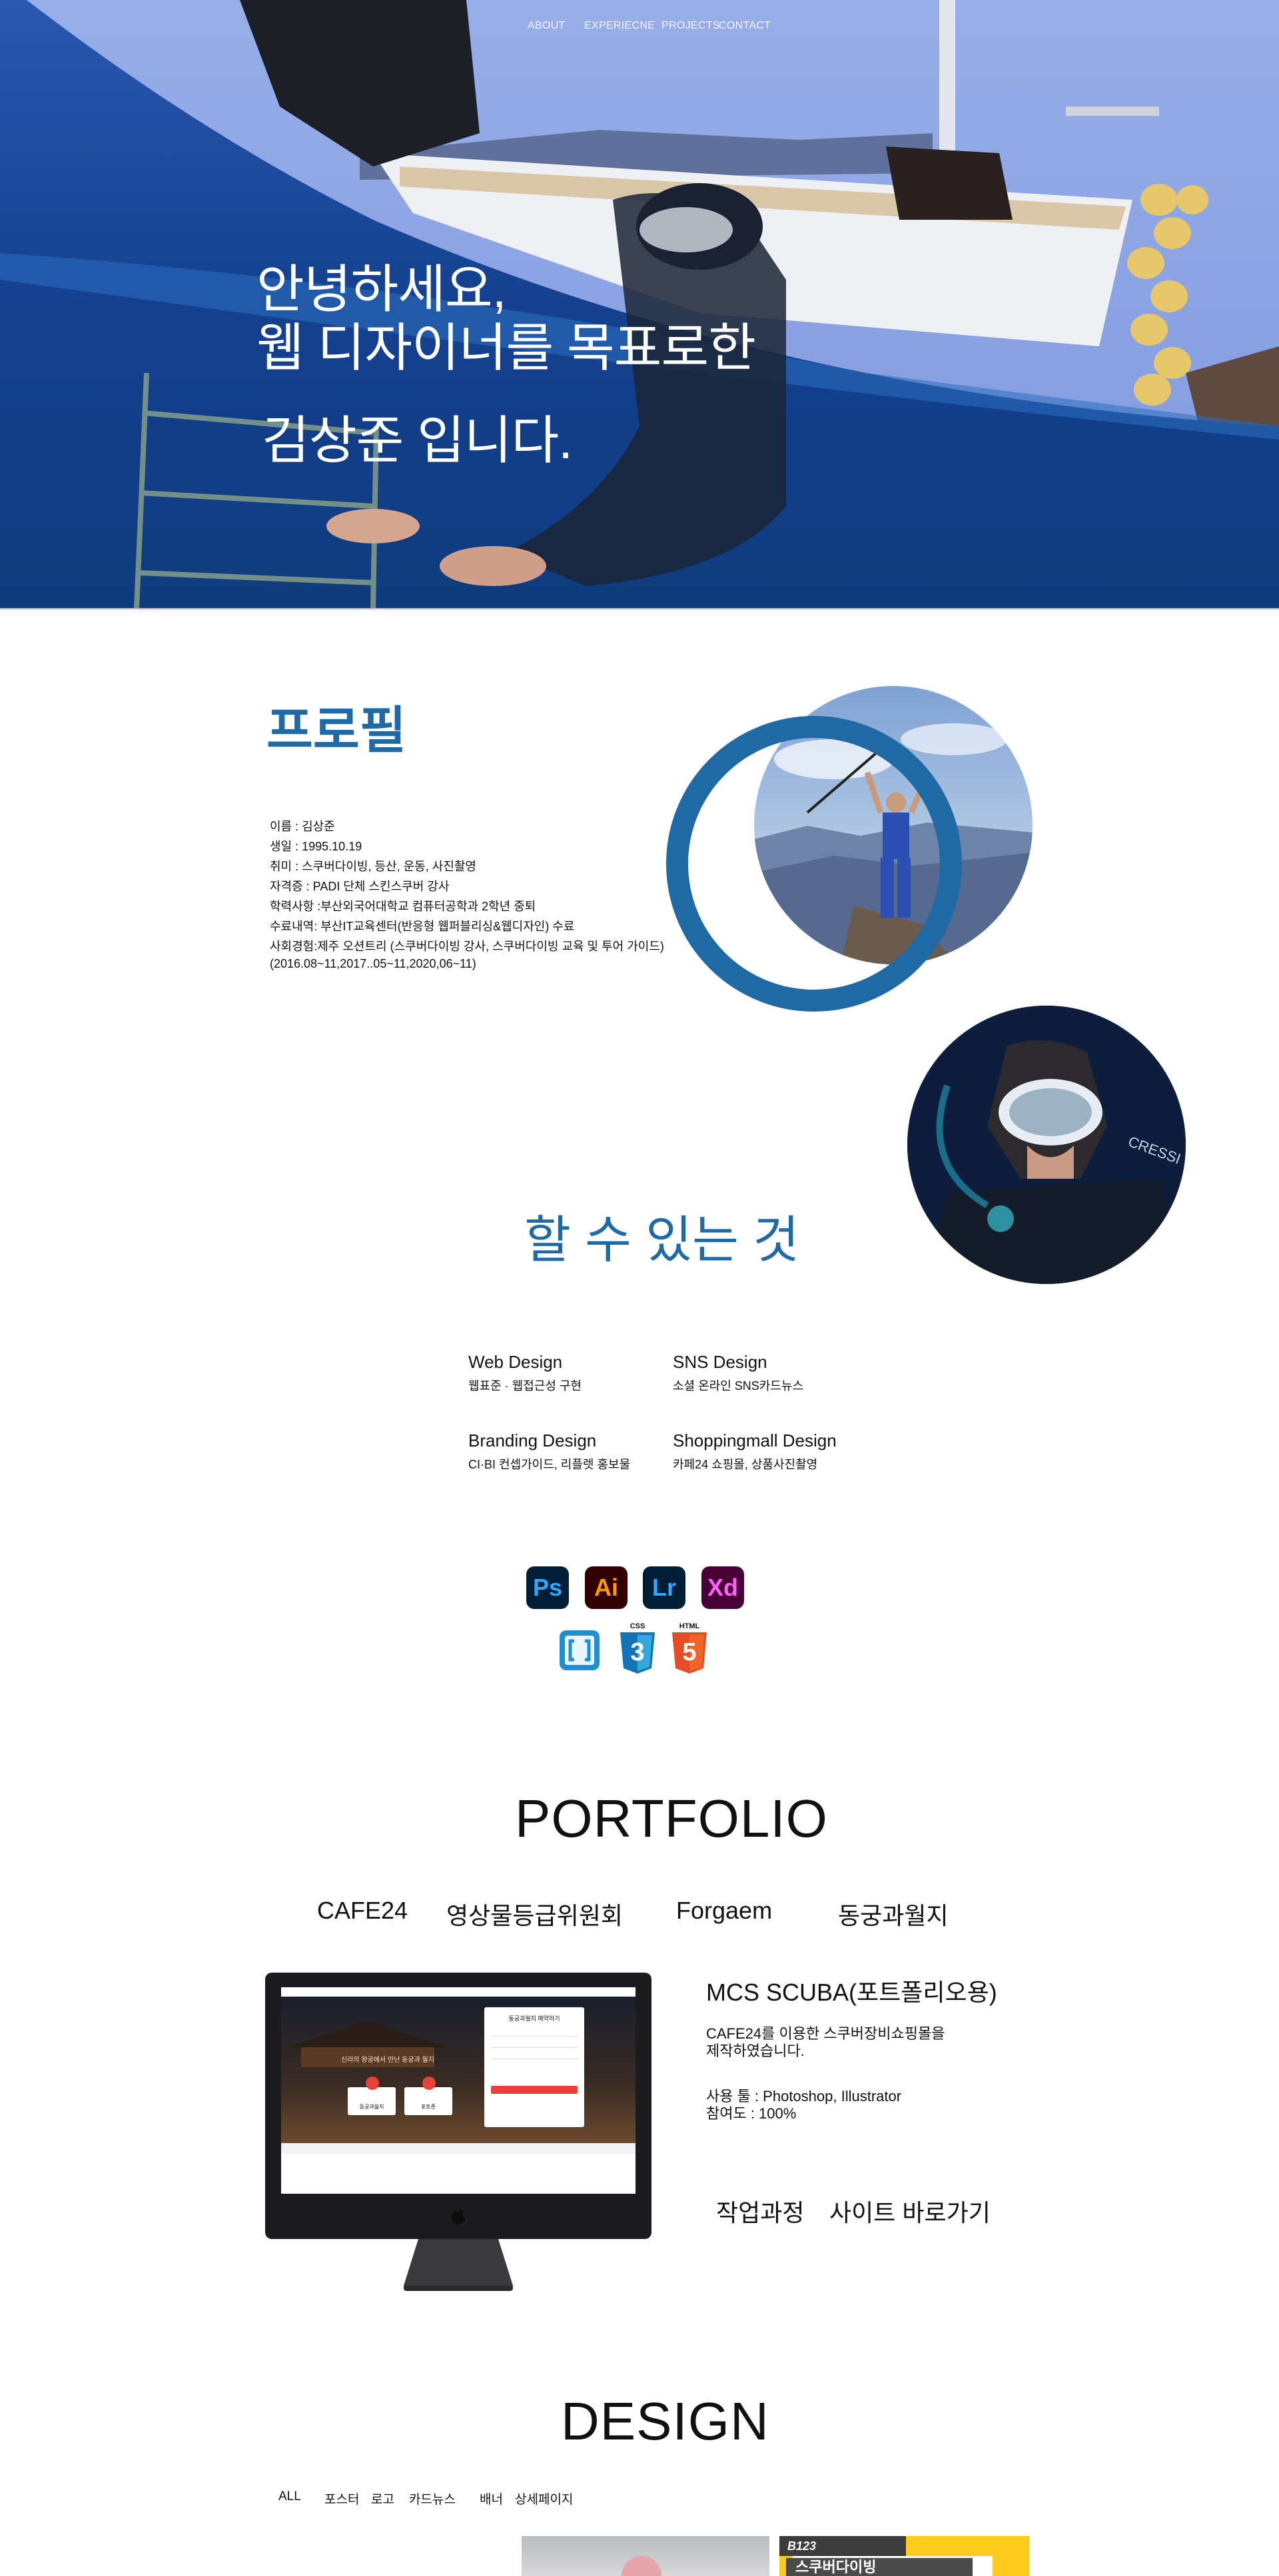 The height and width of the screenshot is (2576, 1279). I want to click on css3-icon: CSS 3, so click(637, 1649).